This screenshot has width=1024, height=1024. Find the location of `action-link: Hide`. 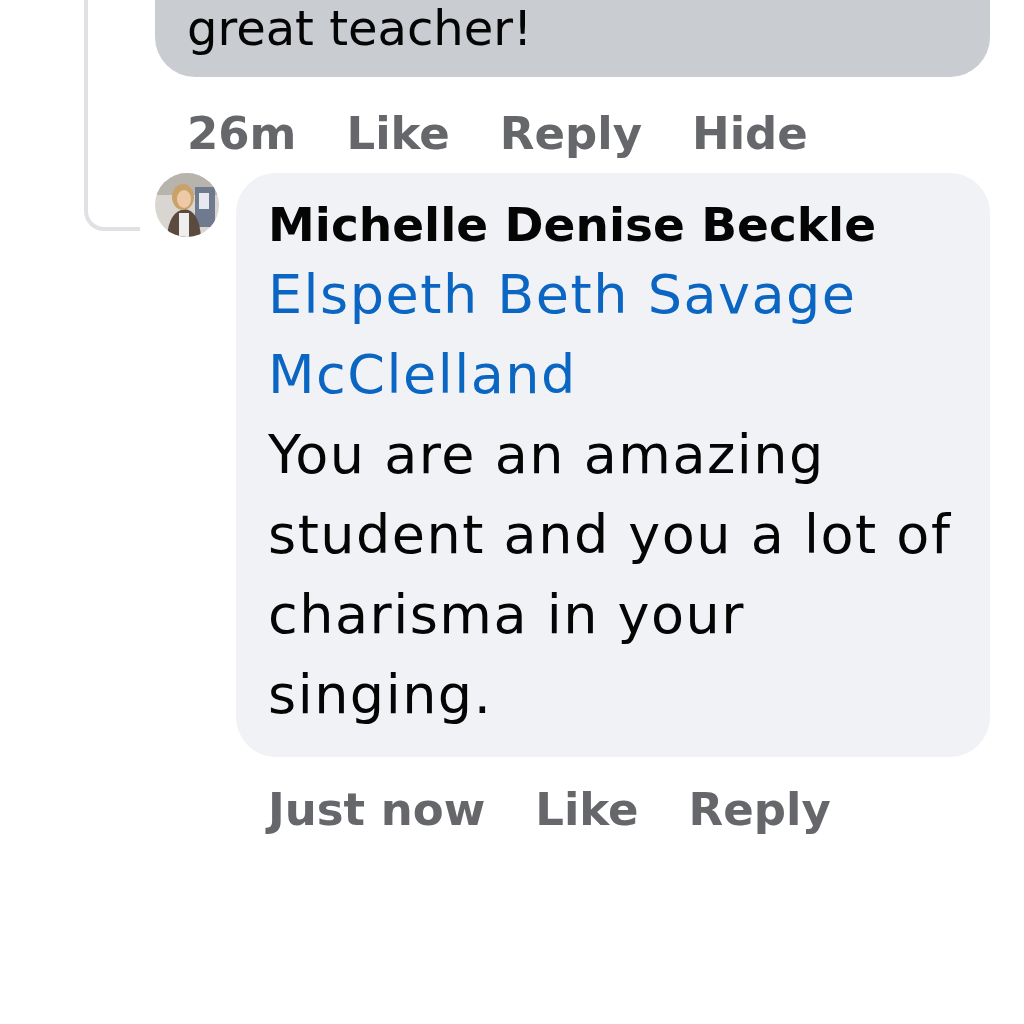

action-link: Hide is located at coordinates (750, 134).